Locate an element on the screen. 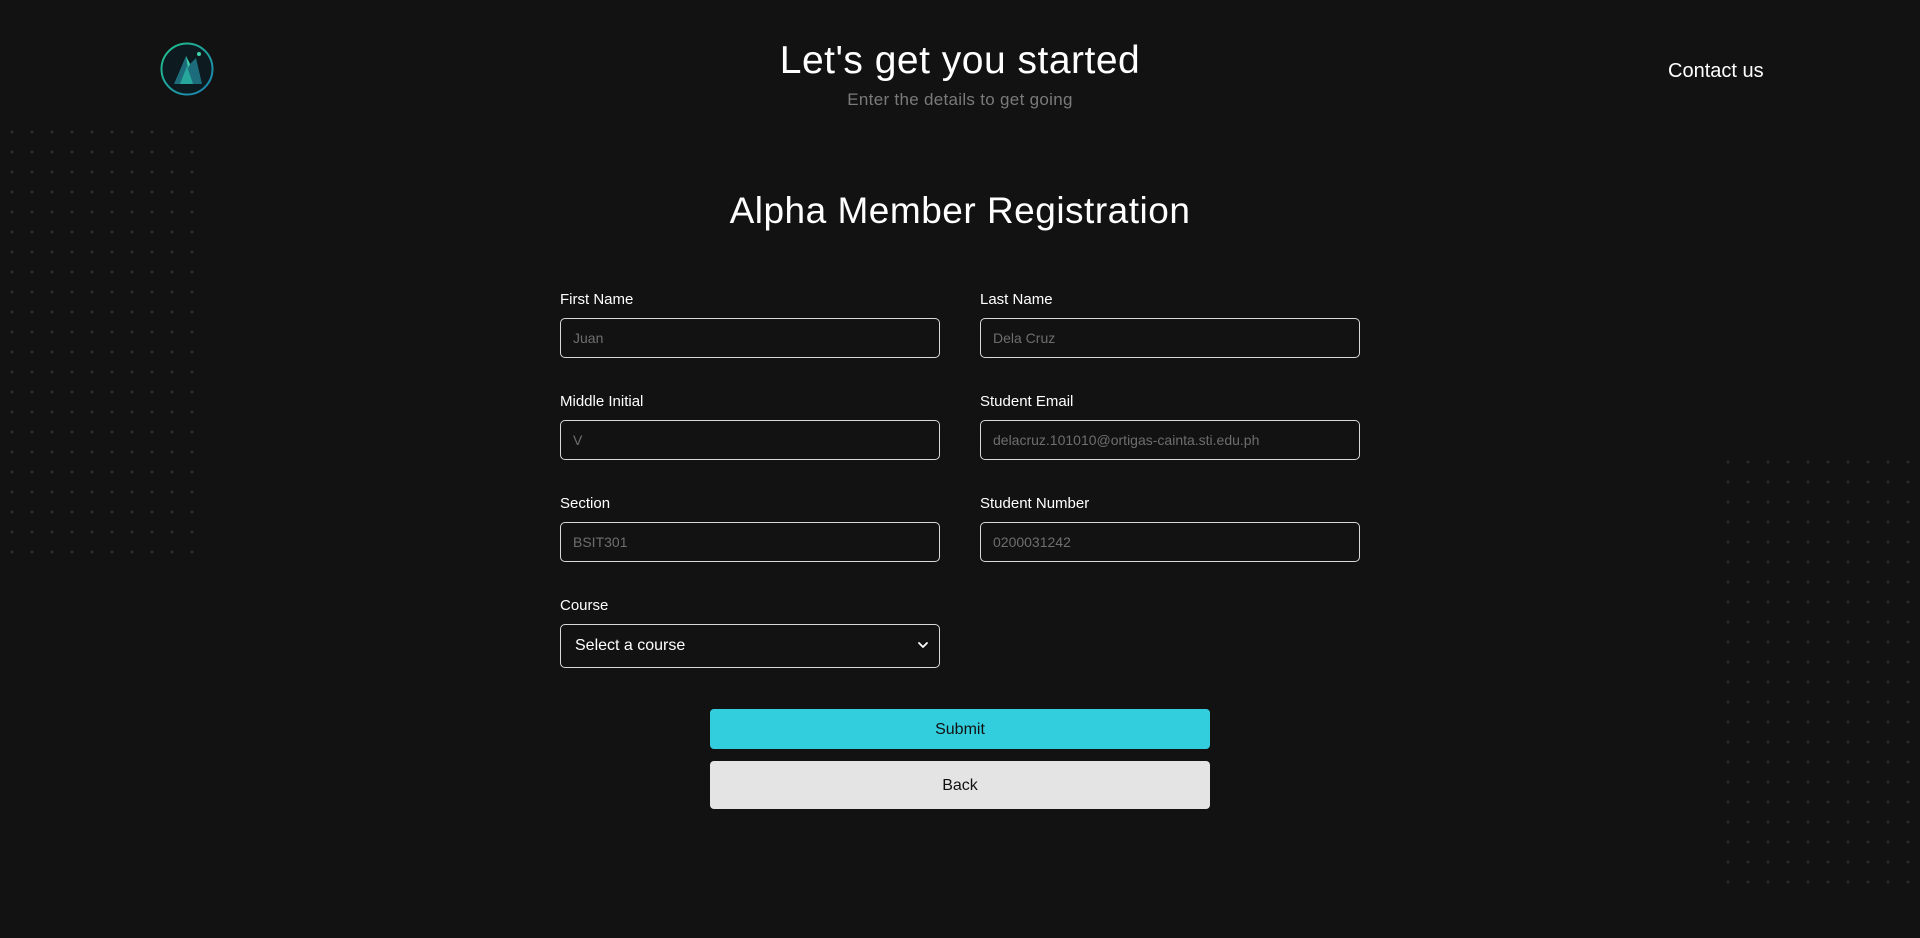 This screenshot has width=1920, height=938. contact-us-link: Contact us is located at coordinates (1716, 71).